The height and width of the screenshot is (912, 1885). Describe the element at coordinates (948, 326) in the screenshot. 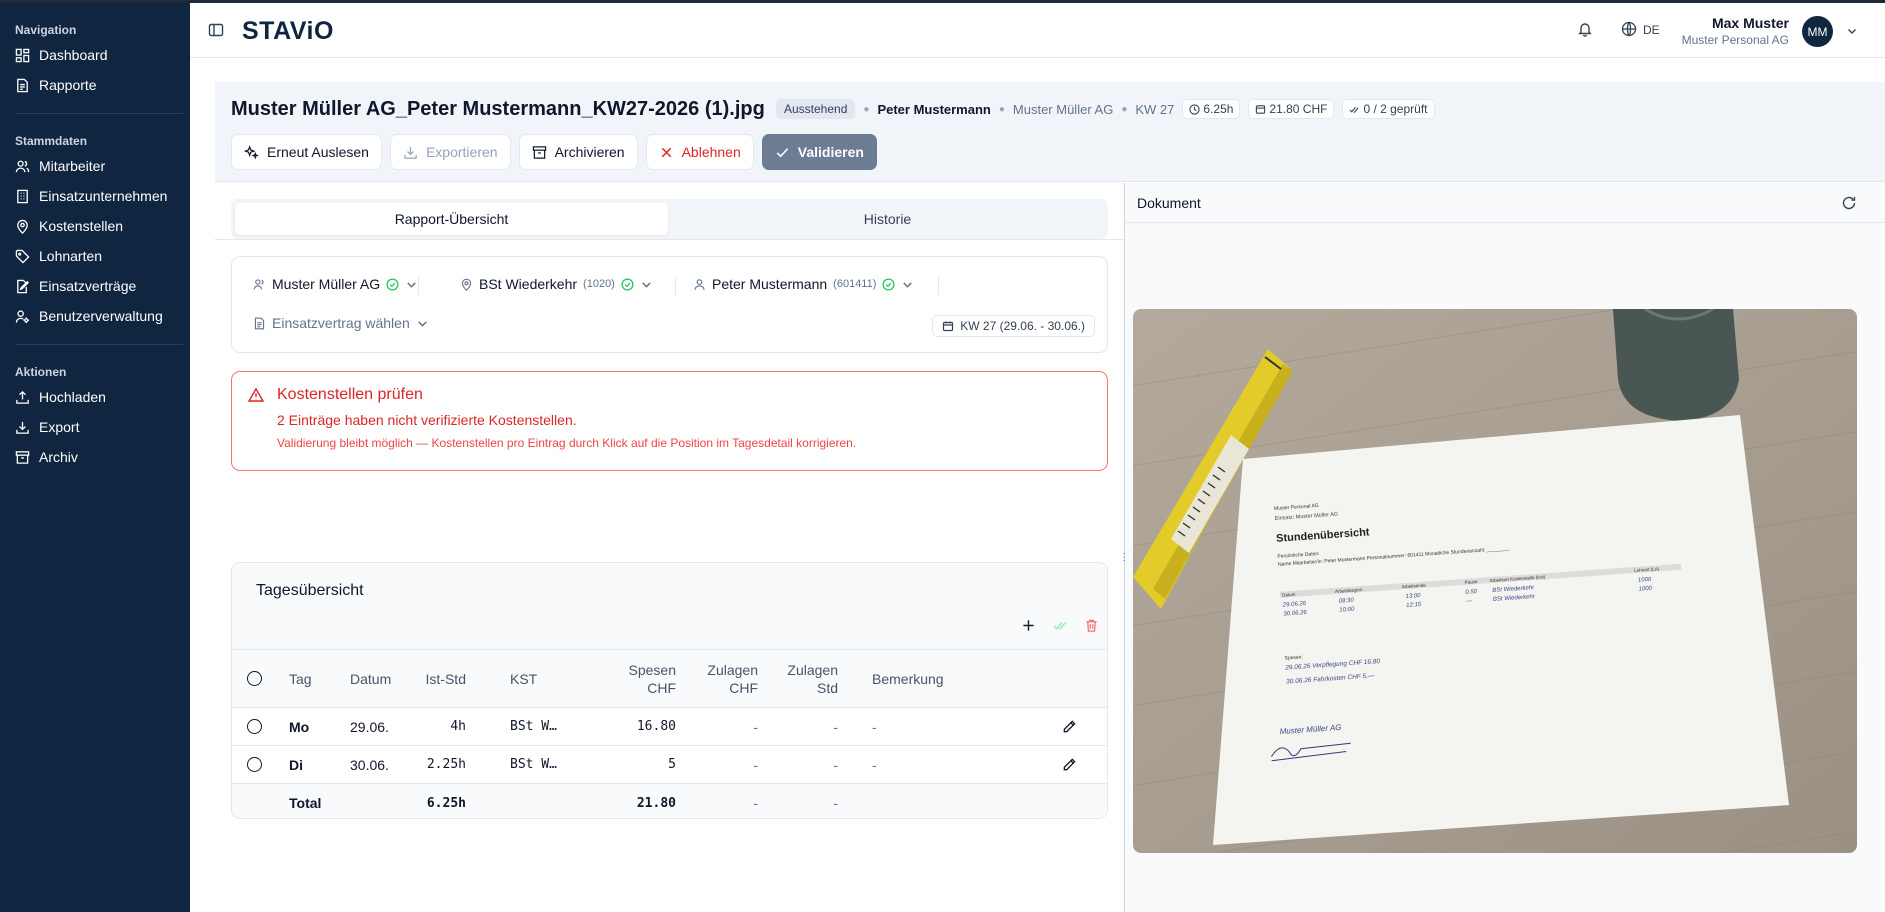

I see `calendar-icon` at that location.